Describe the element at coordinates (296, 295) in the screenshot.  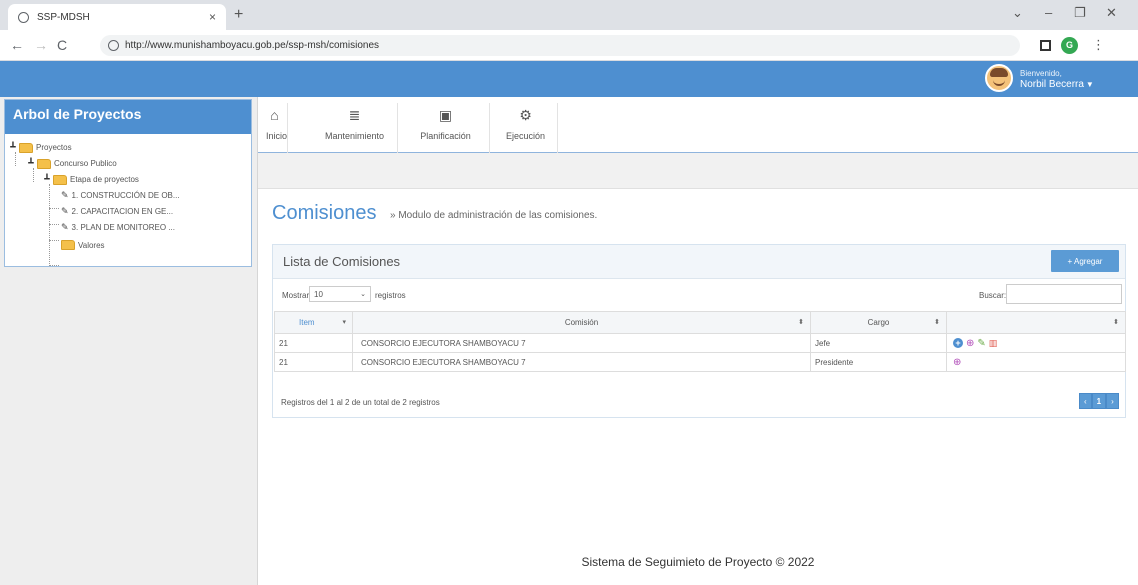
I see `show-label: Mostrar` at that location.